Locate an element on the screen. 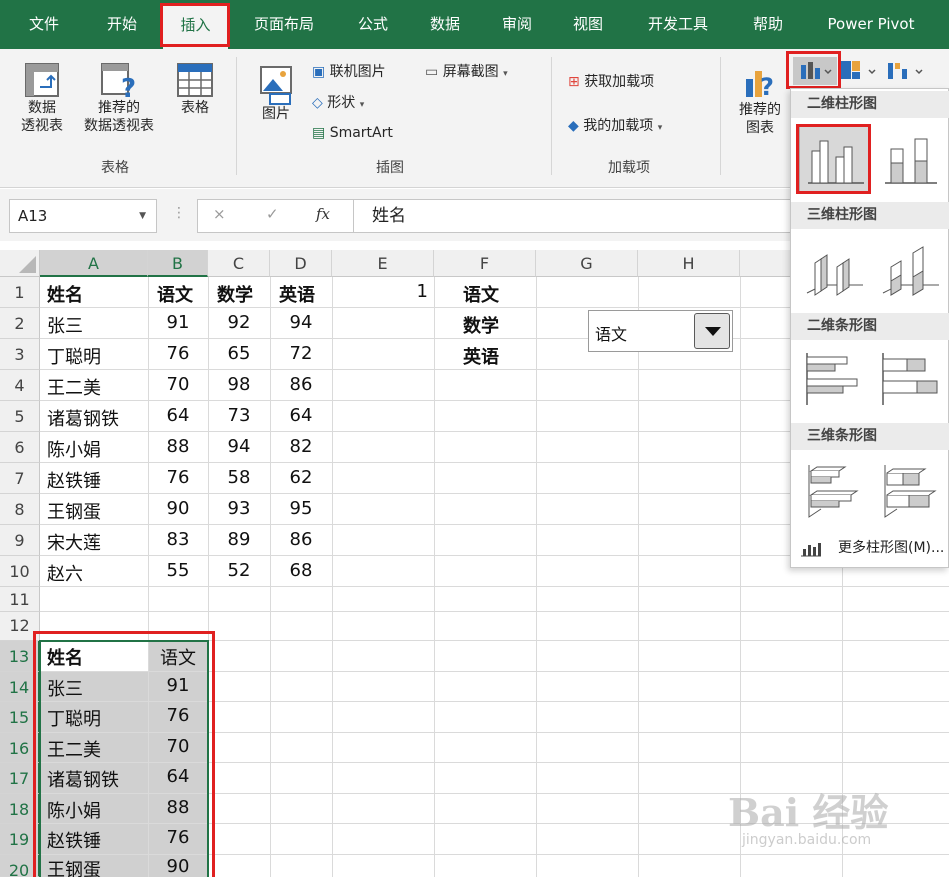 This screenshot has height=877, width=949. cell-b9: 83 is located at coordinates (178, 539).